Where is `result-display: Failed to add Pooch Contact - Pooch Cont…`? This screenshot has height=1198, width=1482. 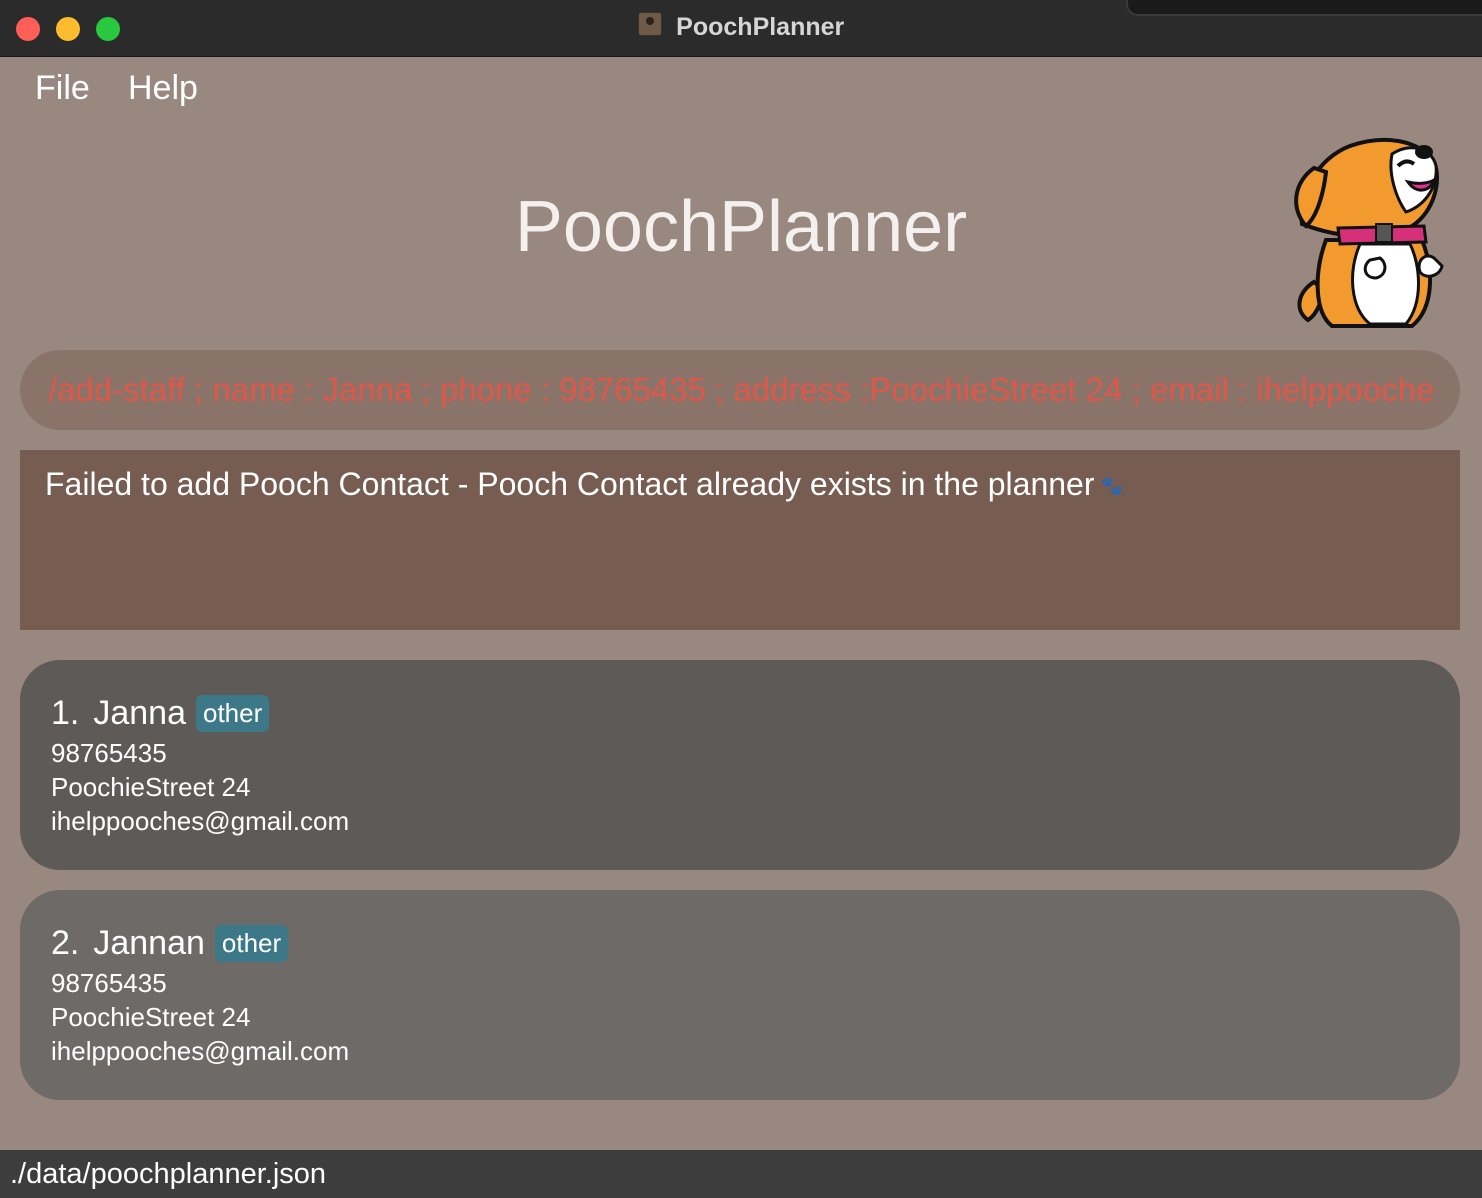 result-display: Failed to add Pooch Contact - Pooch Cont… is located at coordinates (740, 540).